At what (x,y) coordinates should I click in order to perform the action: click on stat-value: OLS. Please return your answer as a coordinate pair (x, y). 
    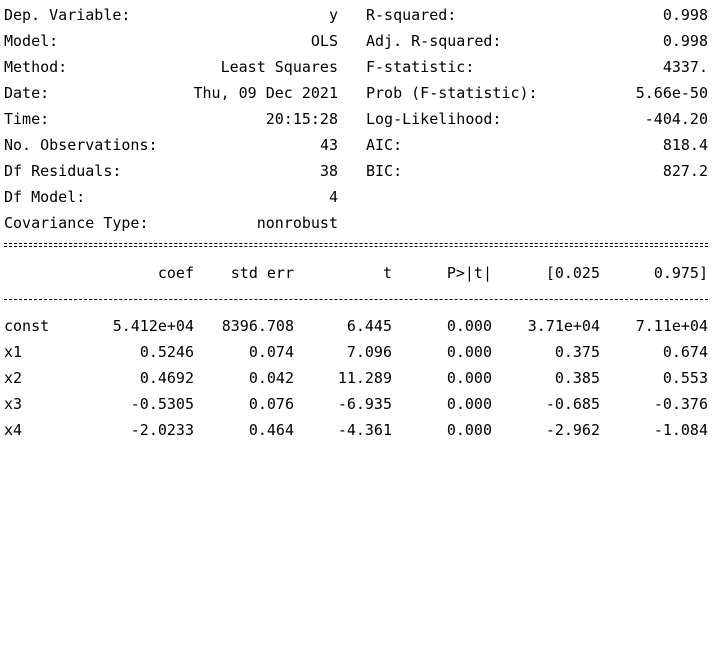
    Looking at the image, I should click on (324, 41).